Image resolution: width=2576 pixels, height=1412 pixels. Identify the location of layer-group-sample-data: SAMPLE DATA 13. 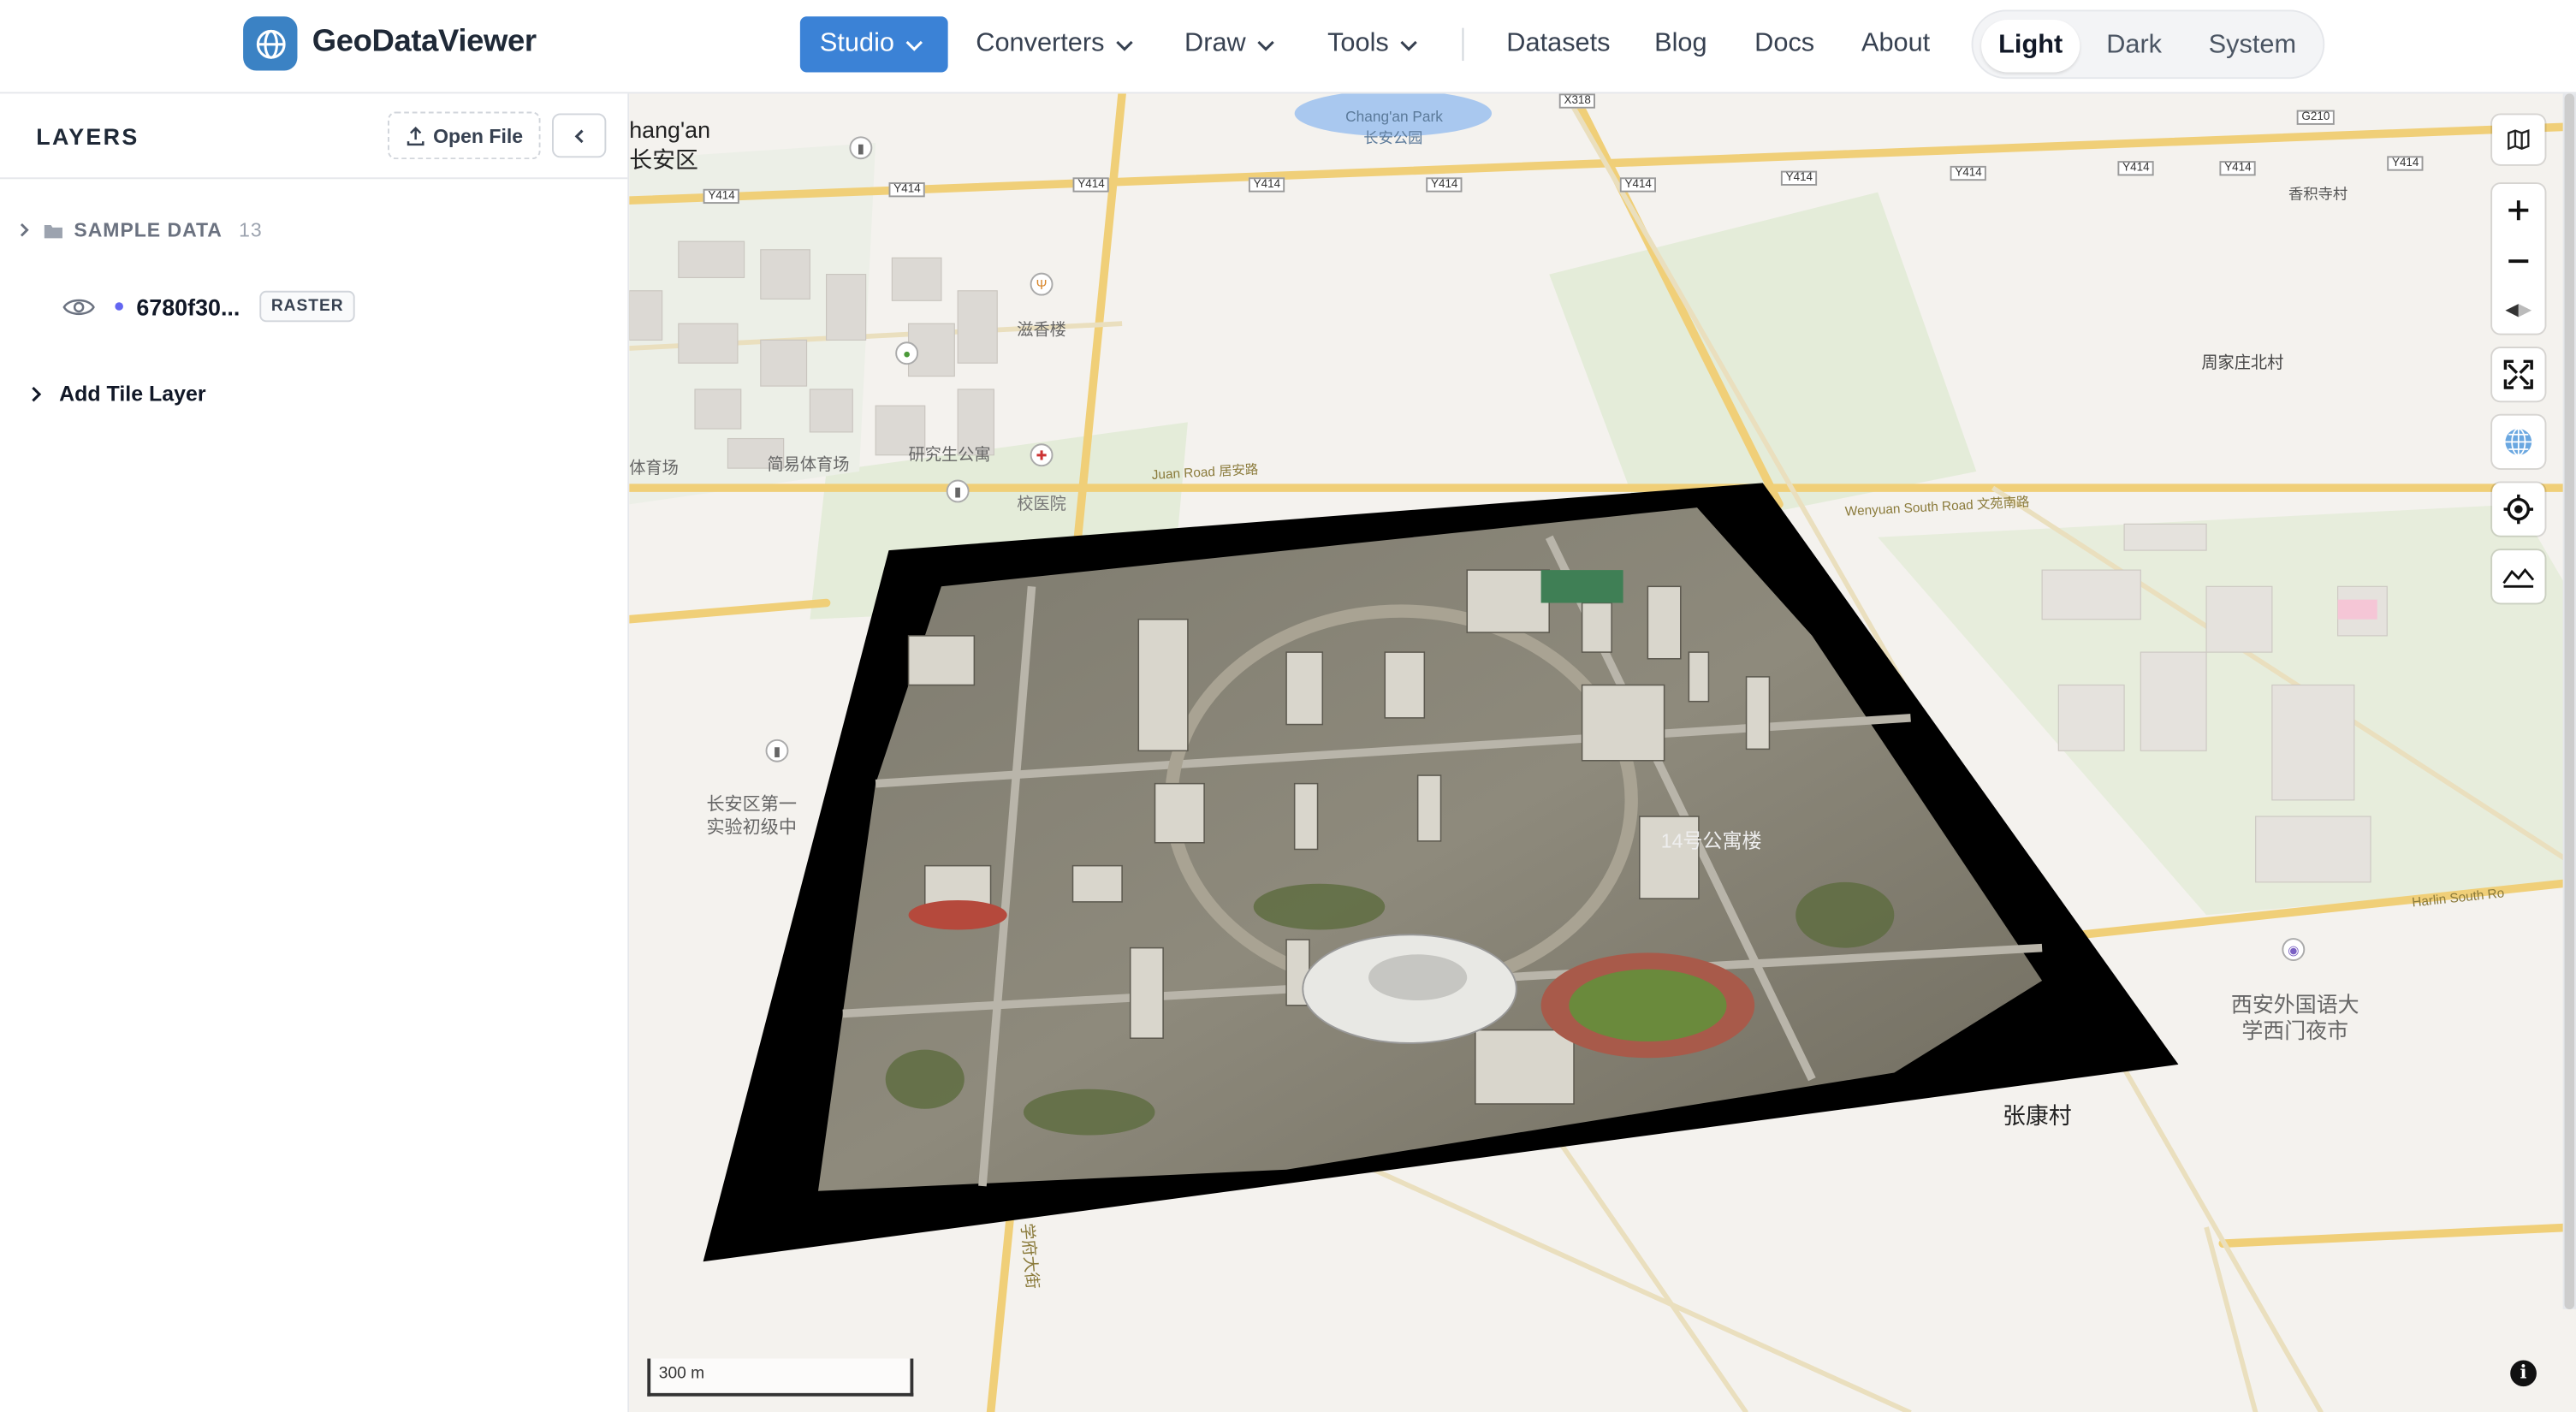
(139, 229).